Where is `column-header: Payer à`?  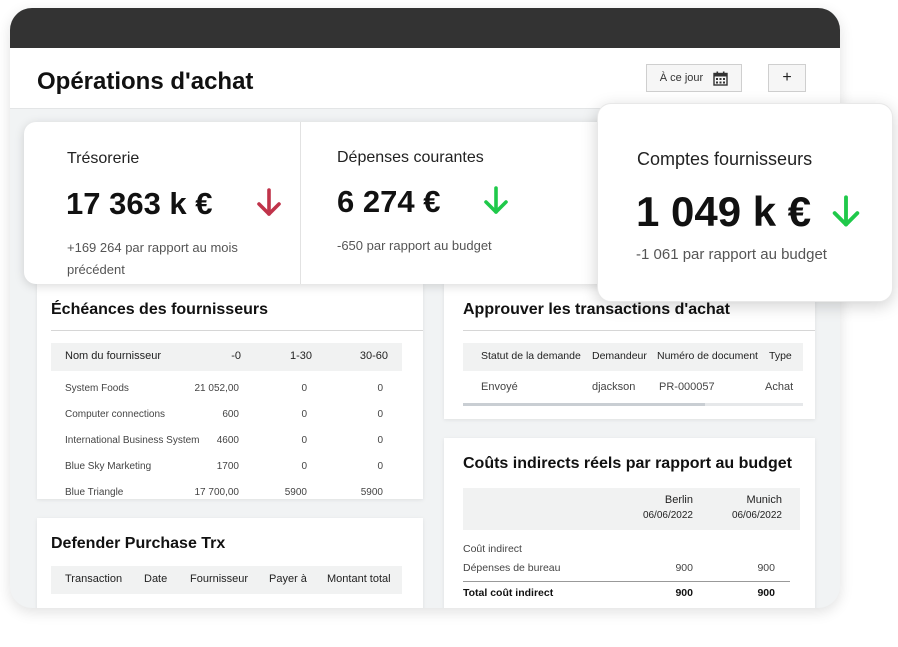
column-header: Payer à is located at coordinates (288, 579).